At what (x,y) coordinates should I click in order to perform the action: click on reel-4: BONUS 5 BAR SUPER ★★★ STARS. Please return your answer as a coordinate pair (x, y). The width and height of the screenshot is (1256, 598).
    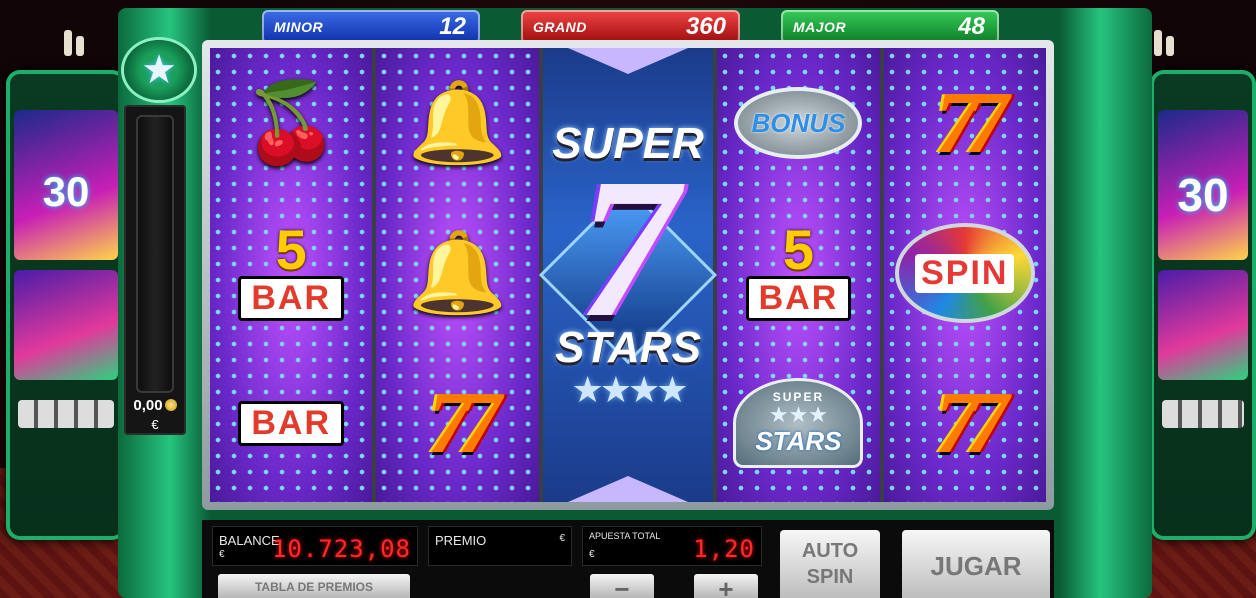
    Looking at the image, I should click on (798, 275).